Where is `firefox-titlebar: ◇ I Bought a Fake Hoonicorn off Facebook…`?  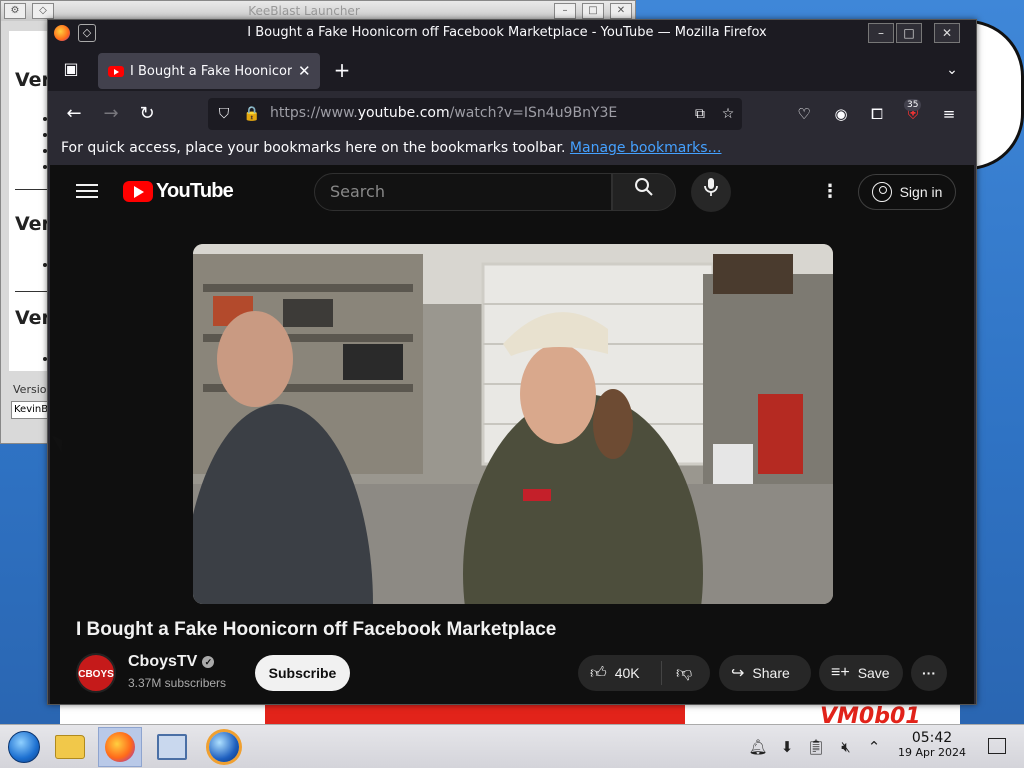 firefox-titlebar: ◇ I Bought a Fake Hoonicorn off Facebook… is located at coordinates (512, 33).